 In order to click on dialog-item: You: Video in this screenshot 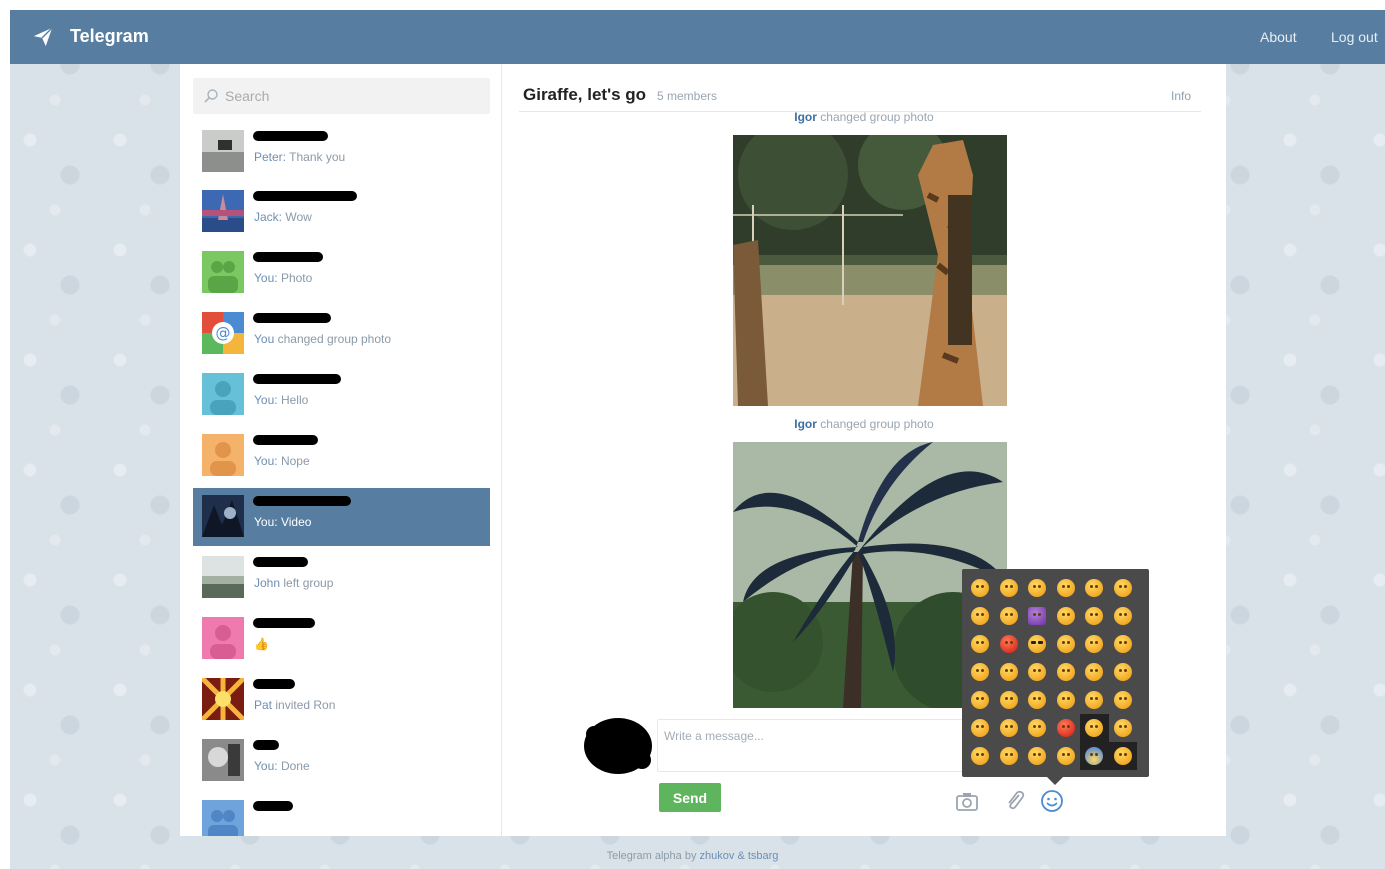, I will do `click(341, 517)`.